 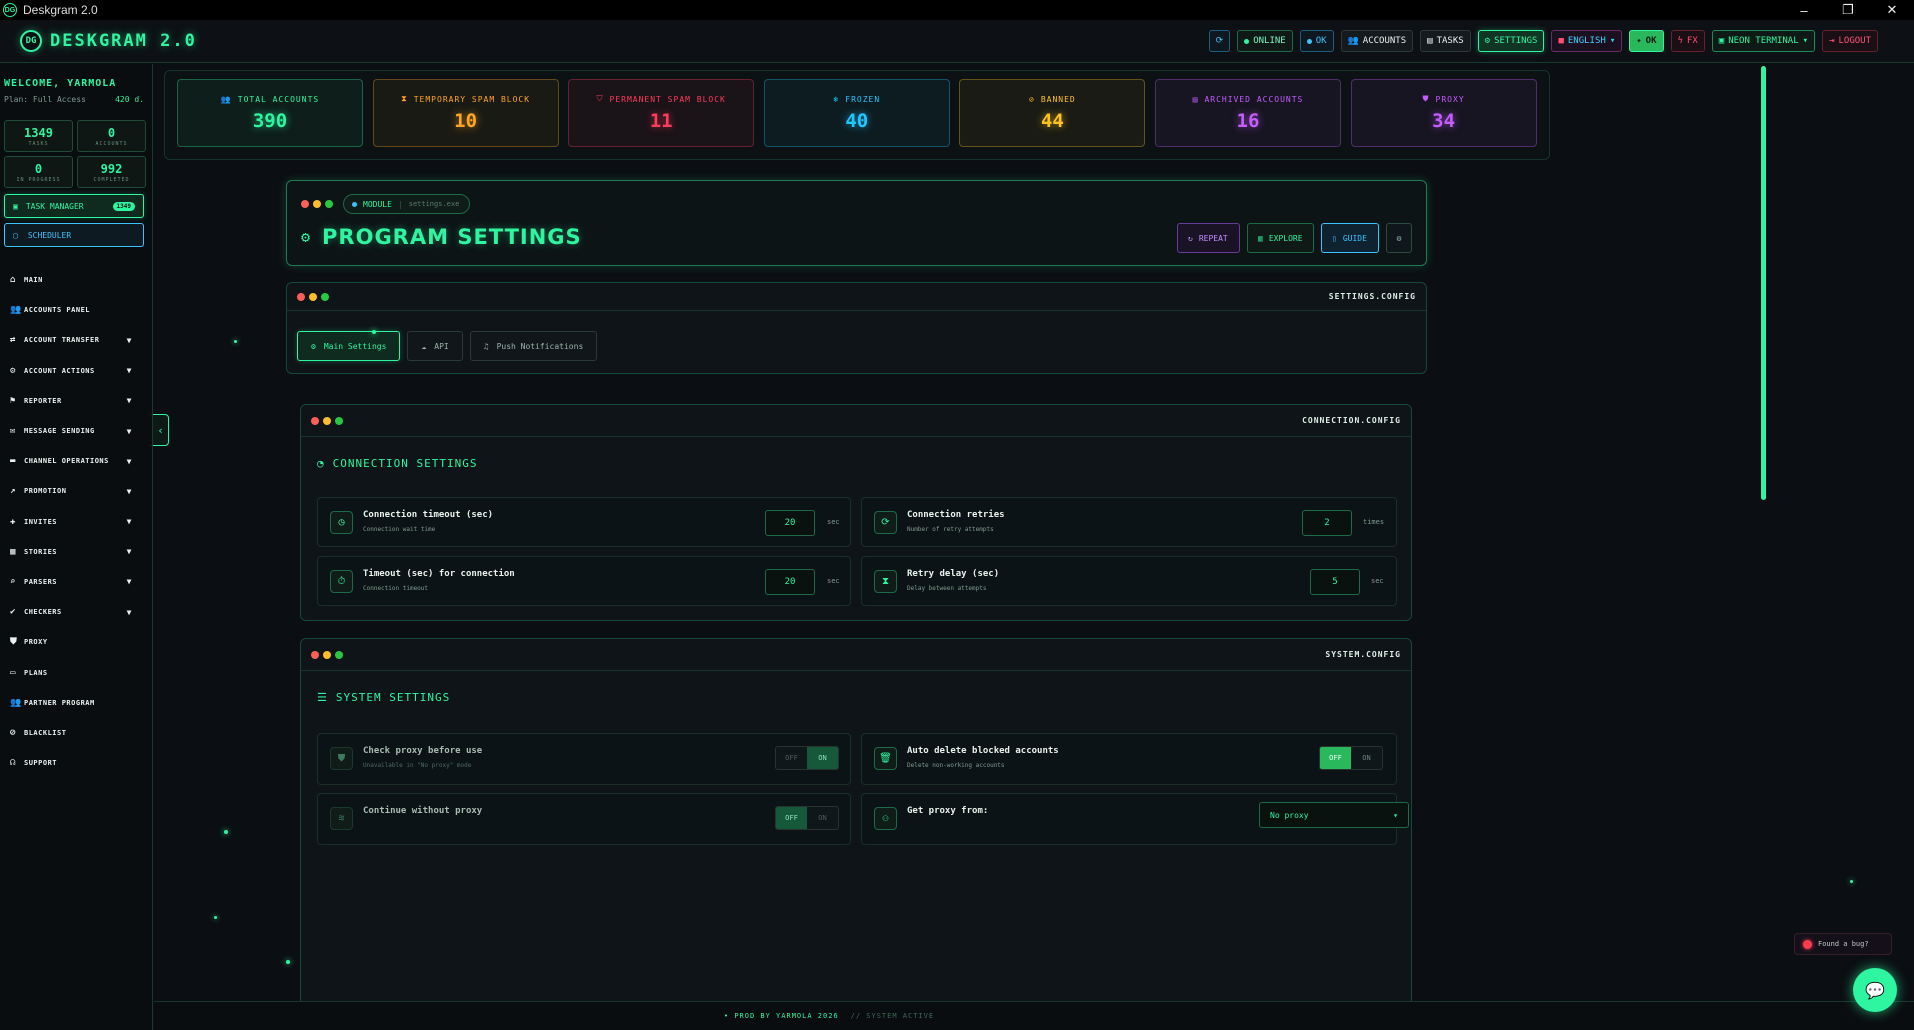 I want to click on ok-button: ✦ OK, so click(x=1646, y=41).